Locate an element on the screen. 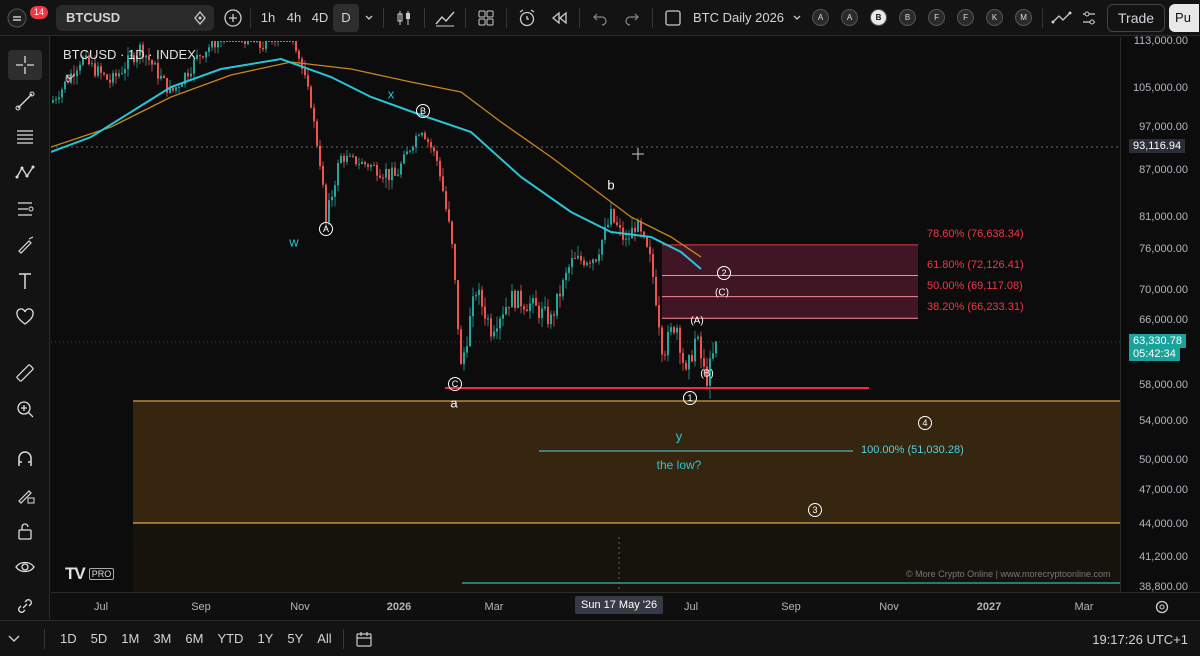 This screenshot has height=656, width=1200. magnet-tool is located at coordinates (25, 459).